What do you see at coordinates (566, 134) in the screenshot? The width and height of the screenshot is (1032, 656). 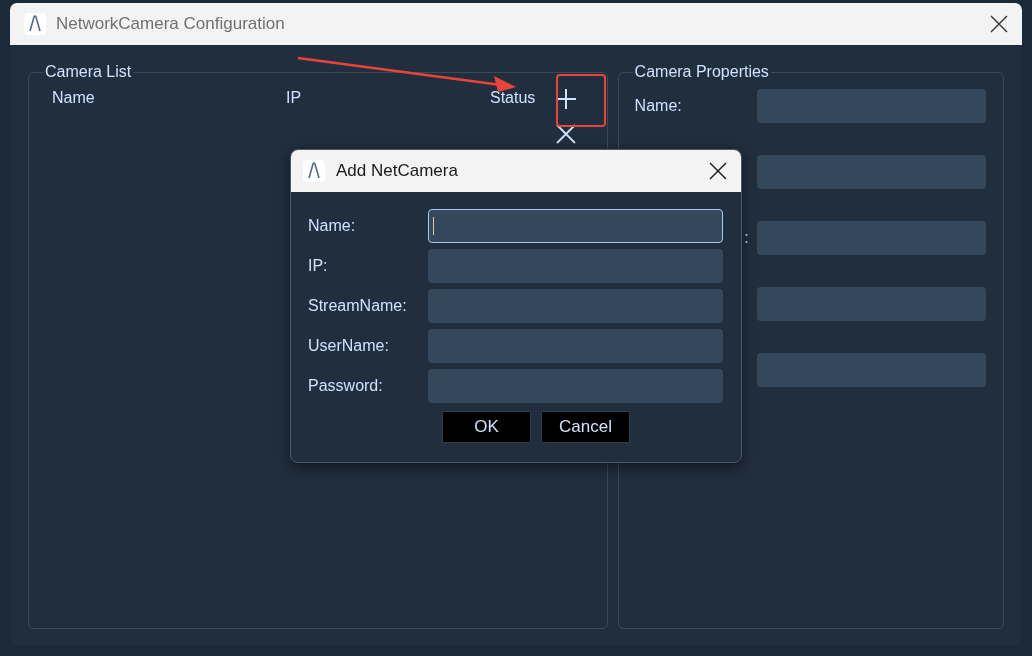 I see `remove-icon` at bounding box center [566, 134].